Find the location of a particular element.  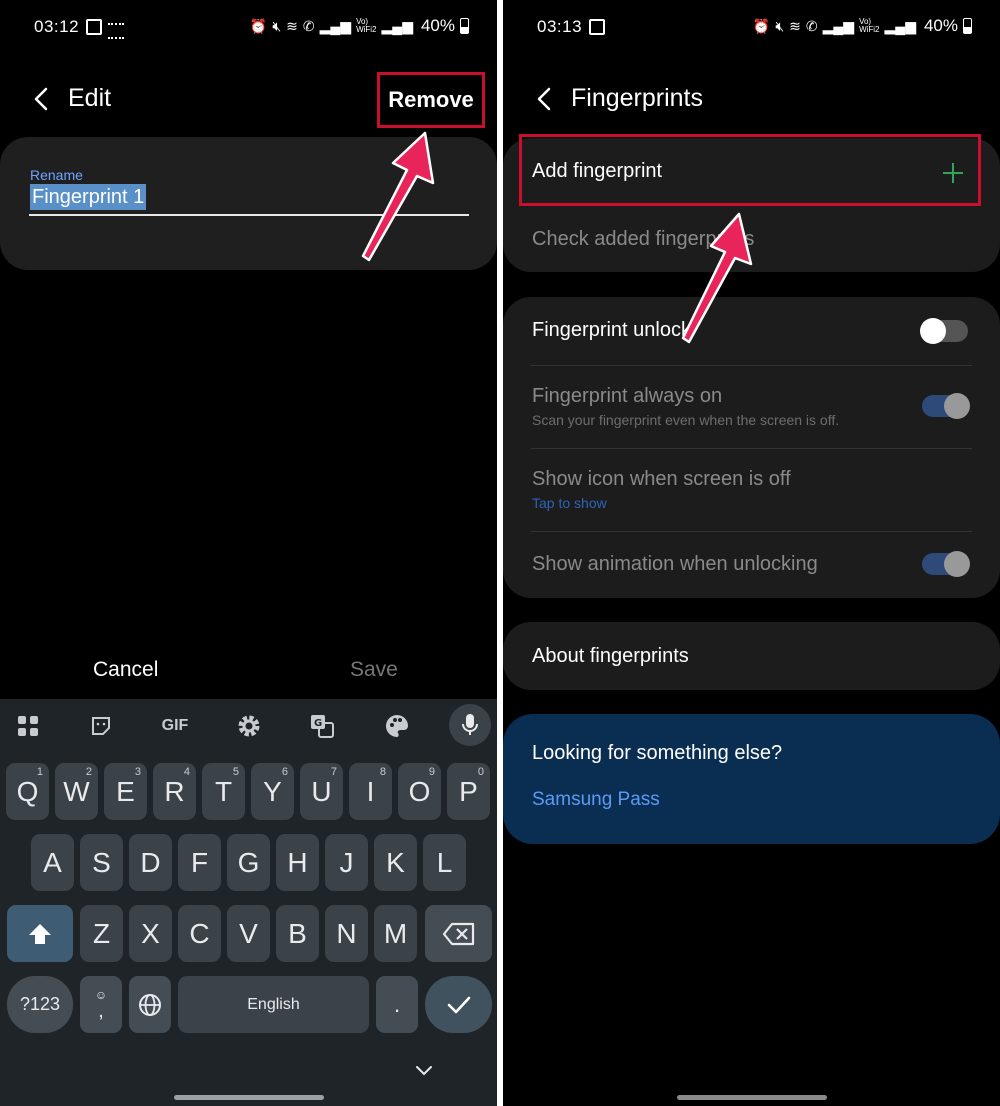

status-icons: ⏰ 🔇︎ ≋ ✆ ▂▄▆ Vo) WiFi2 ▂▄▆ 40% is located at coordinates (862, 26).